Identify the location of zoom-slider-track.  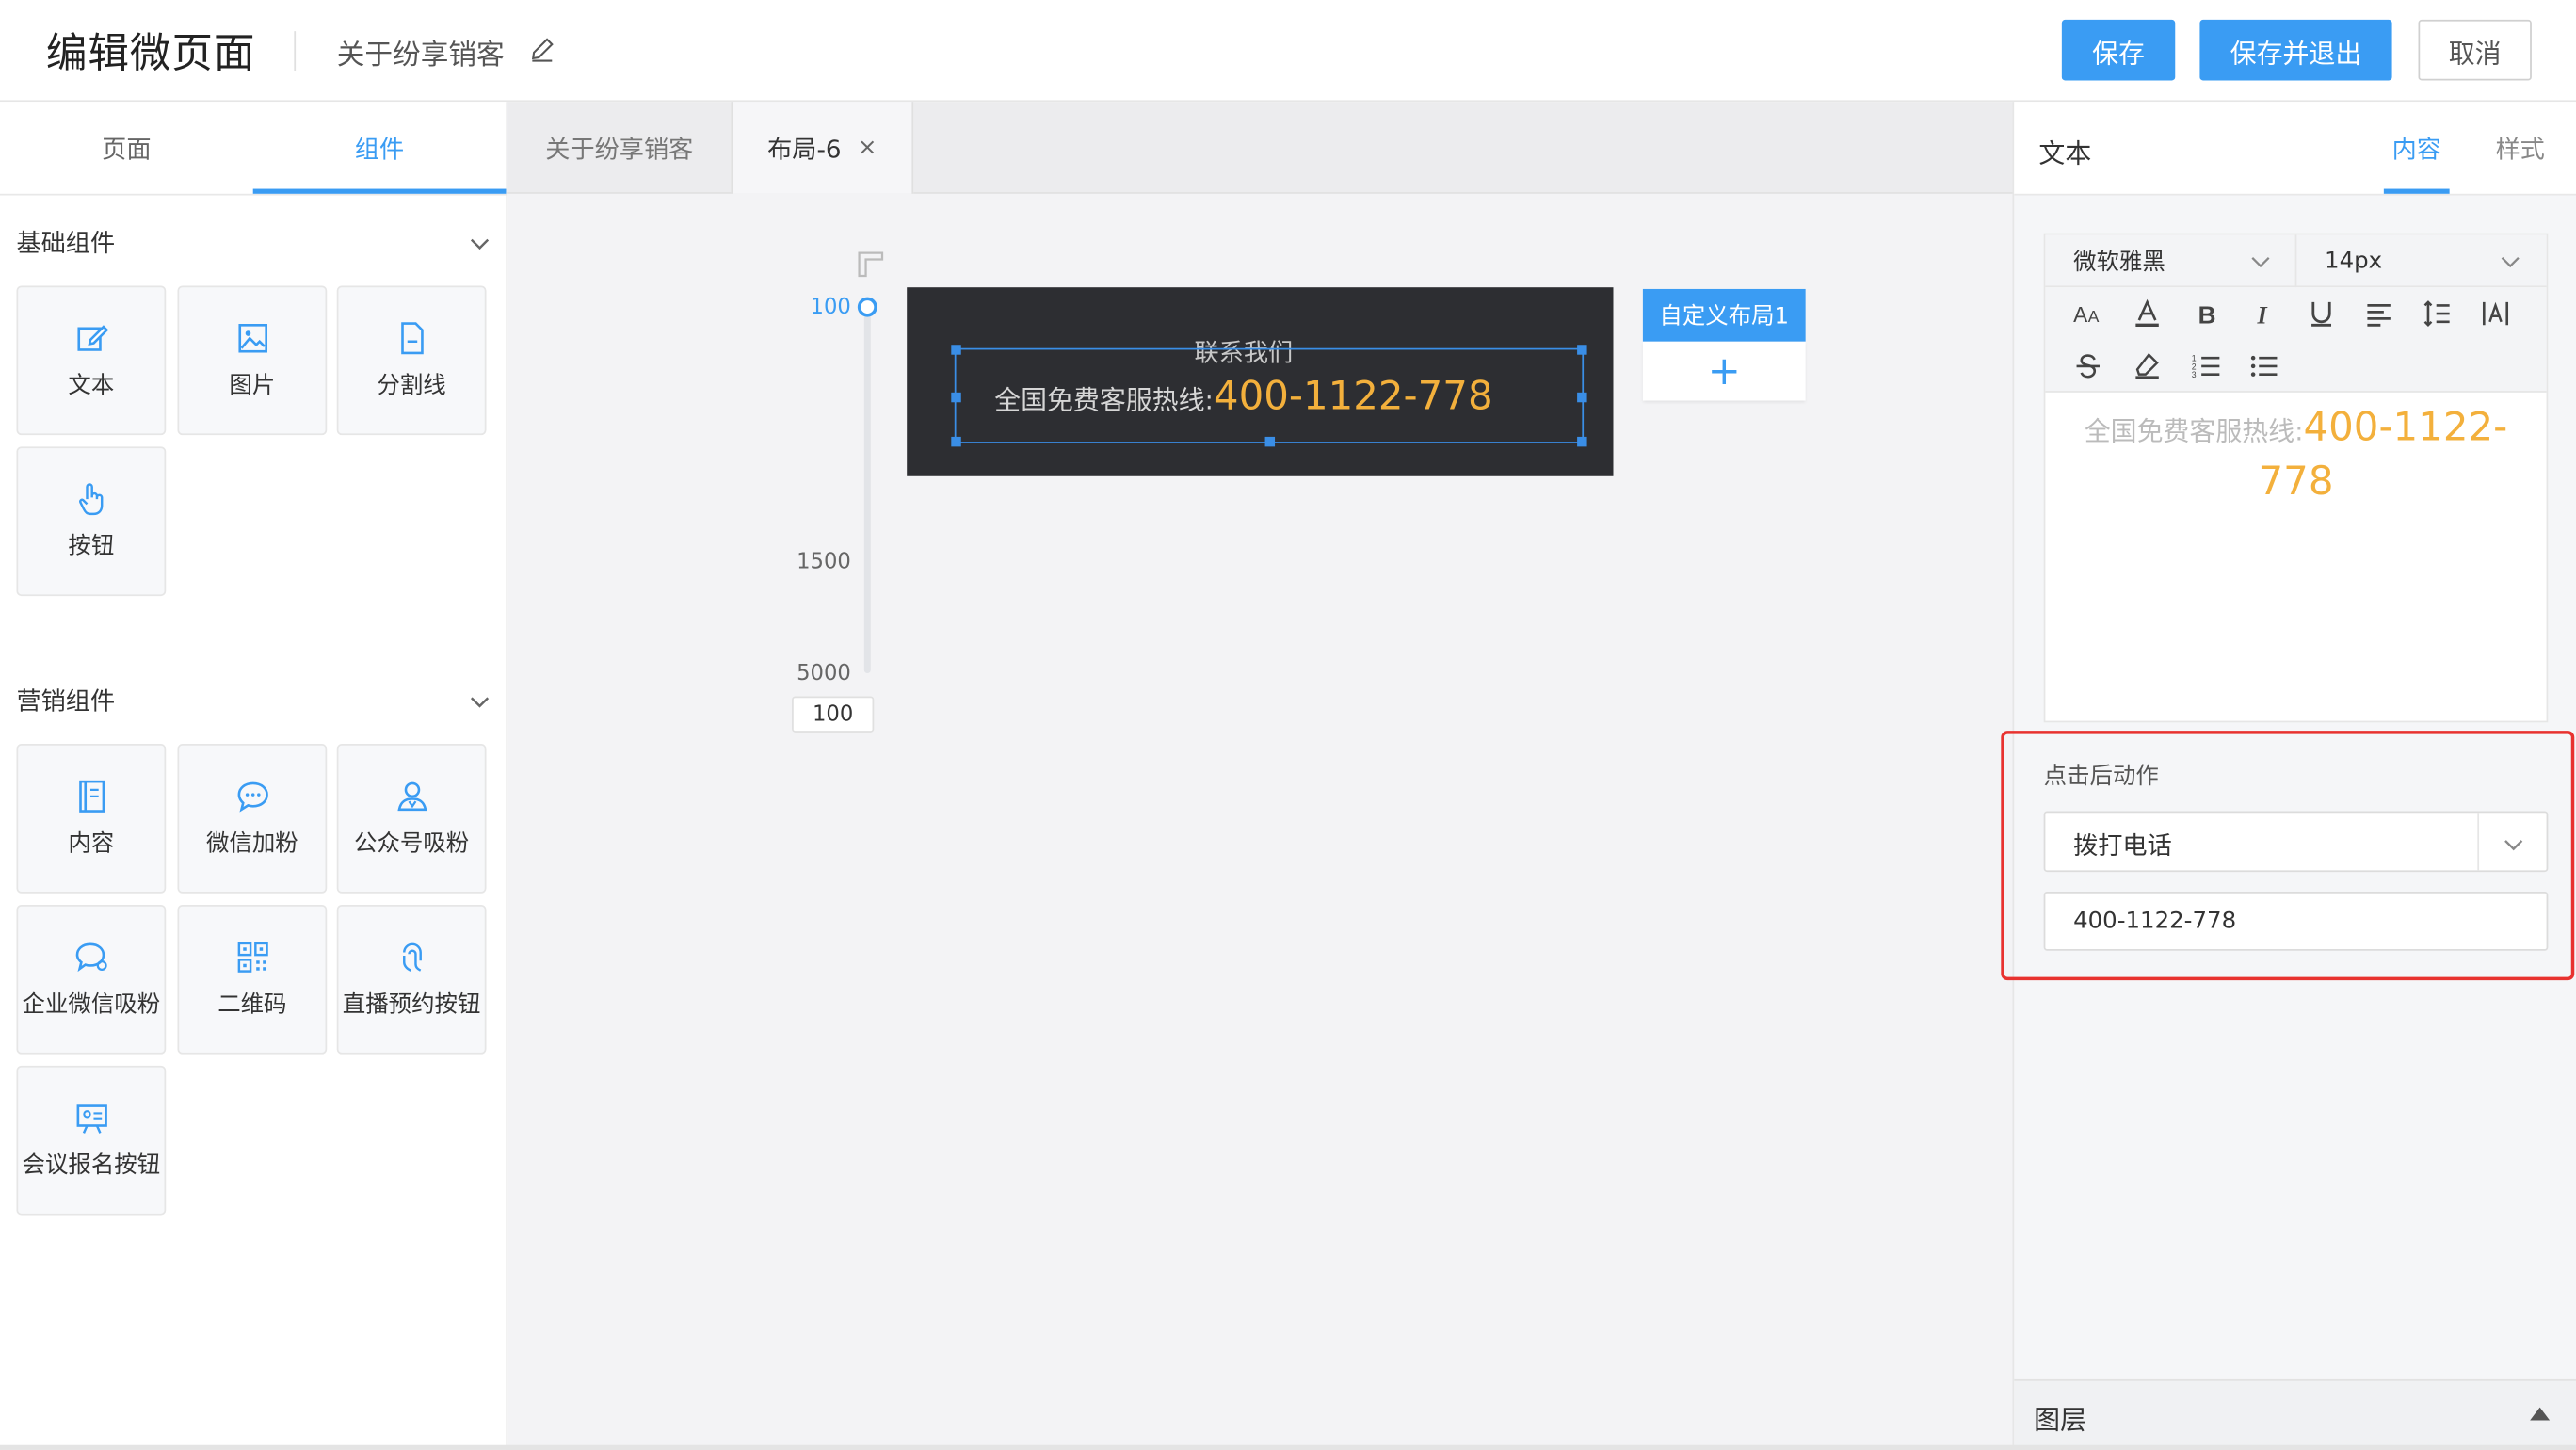
(867, 490).